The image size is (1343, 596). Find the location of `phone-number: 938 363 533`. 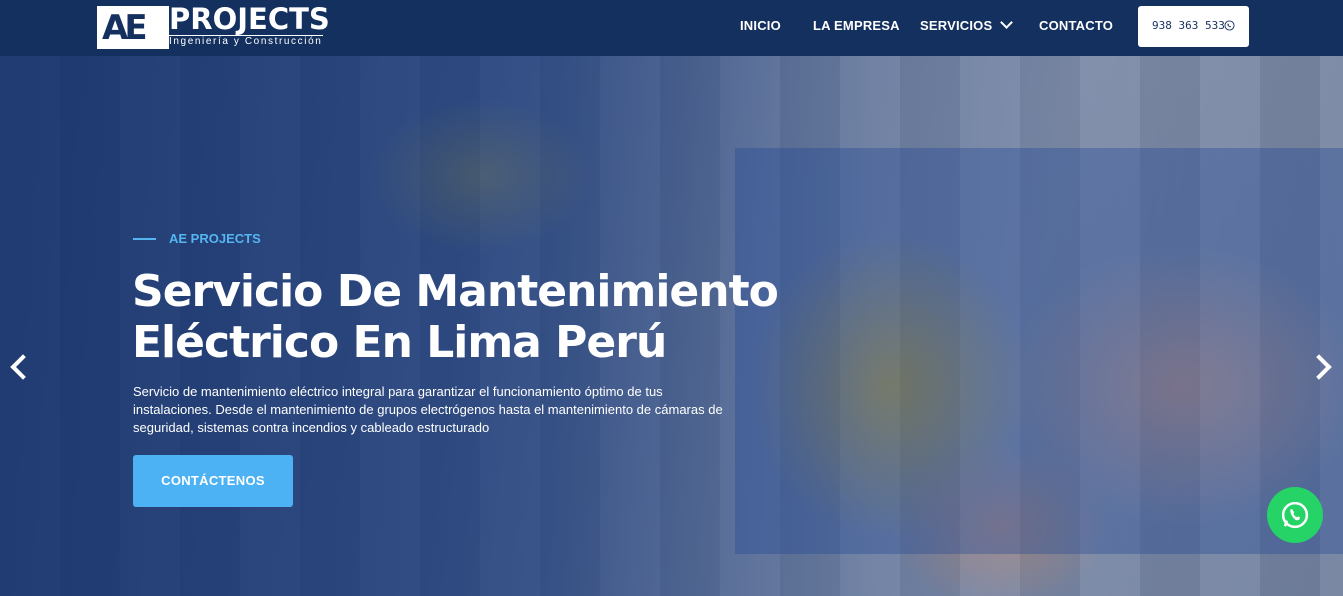

phone-number: 938 363 533 is located at coordinates (1188, 25).